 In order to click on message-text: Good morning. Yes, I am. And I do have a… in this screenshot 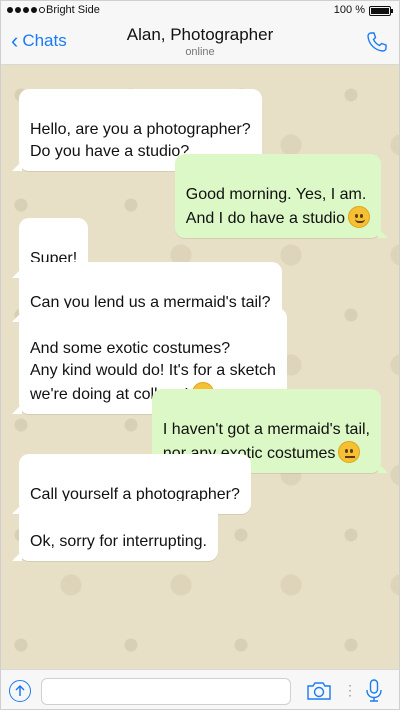, I will do `click(276, 206)`.